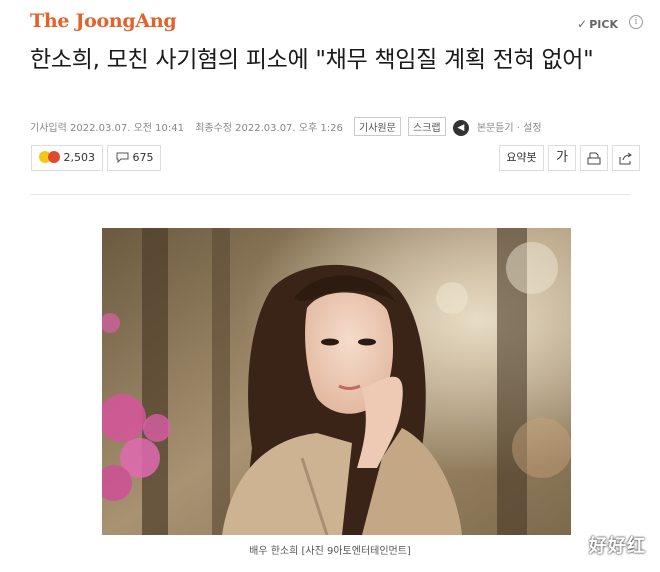  Describe the element at coordinates (103, 21) in the screenshot. I see `site-logo: The JoongAng` at that location.